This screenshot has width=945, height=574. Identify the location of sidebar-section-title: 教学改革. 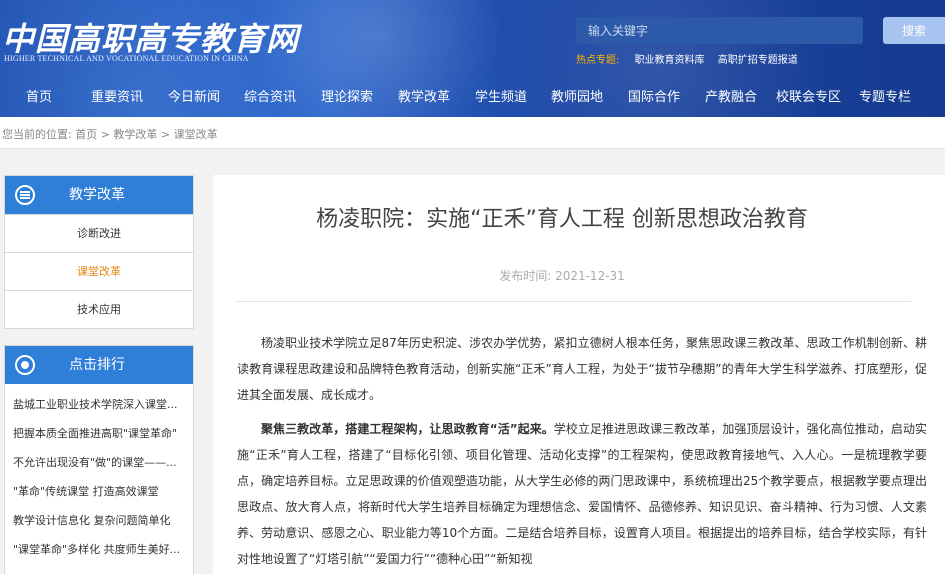
(97, 195).